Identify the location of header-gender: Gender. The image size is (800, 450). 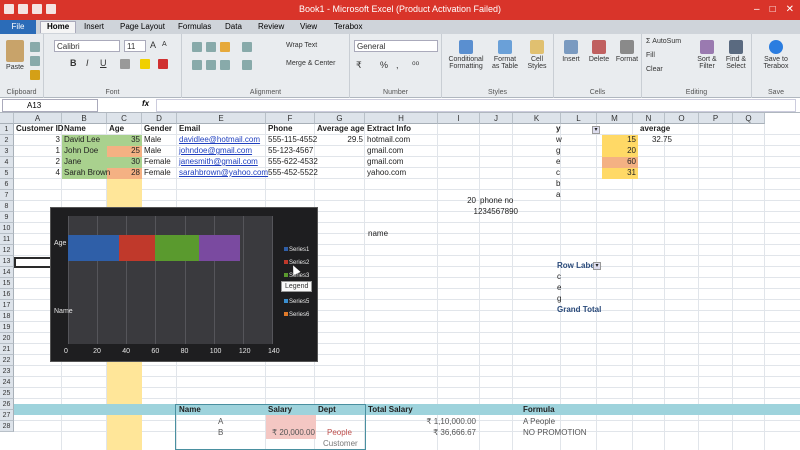
(157, 129).